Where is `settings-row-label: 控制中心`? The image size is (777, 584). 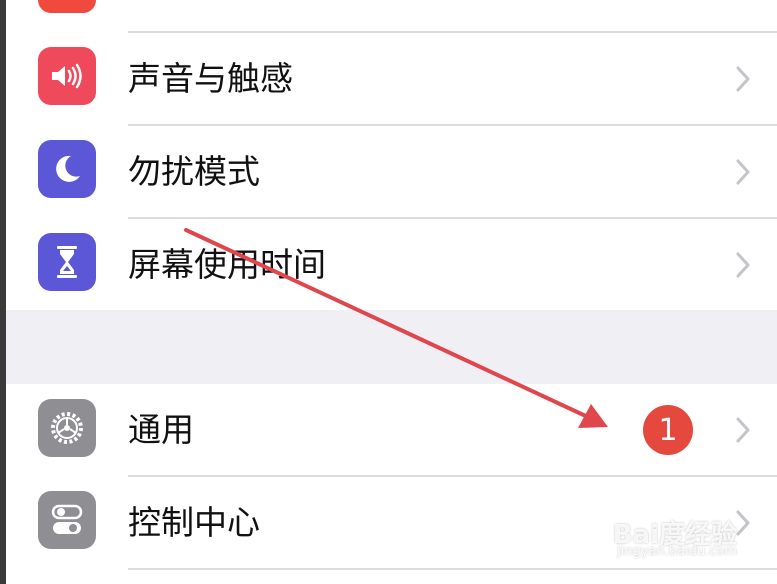
settings-row-label: 控制中心 is located at coordinates (194, 522).